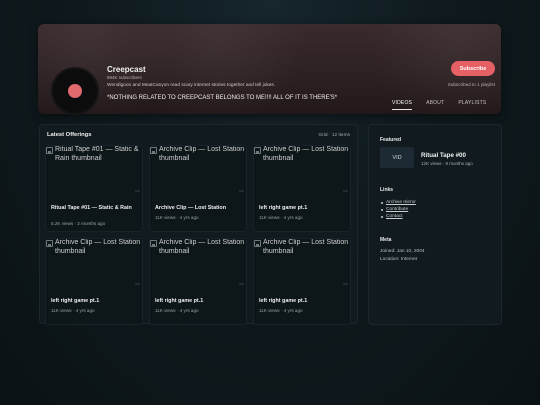 This screenshot has height=405, width=540. I want to click on link-item: Archive mirror, so click(398, 202).